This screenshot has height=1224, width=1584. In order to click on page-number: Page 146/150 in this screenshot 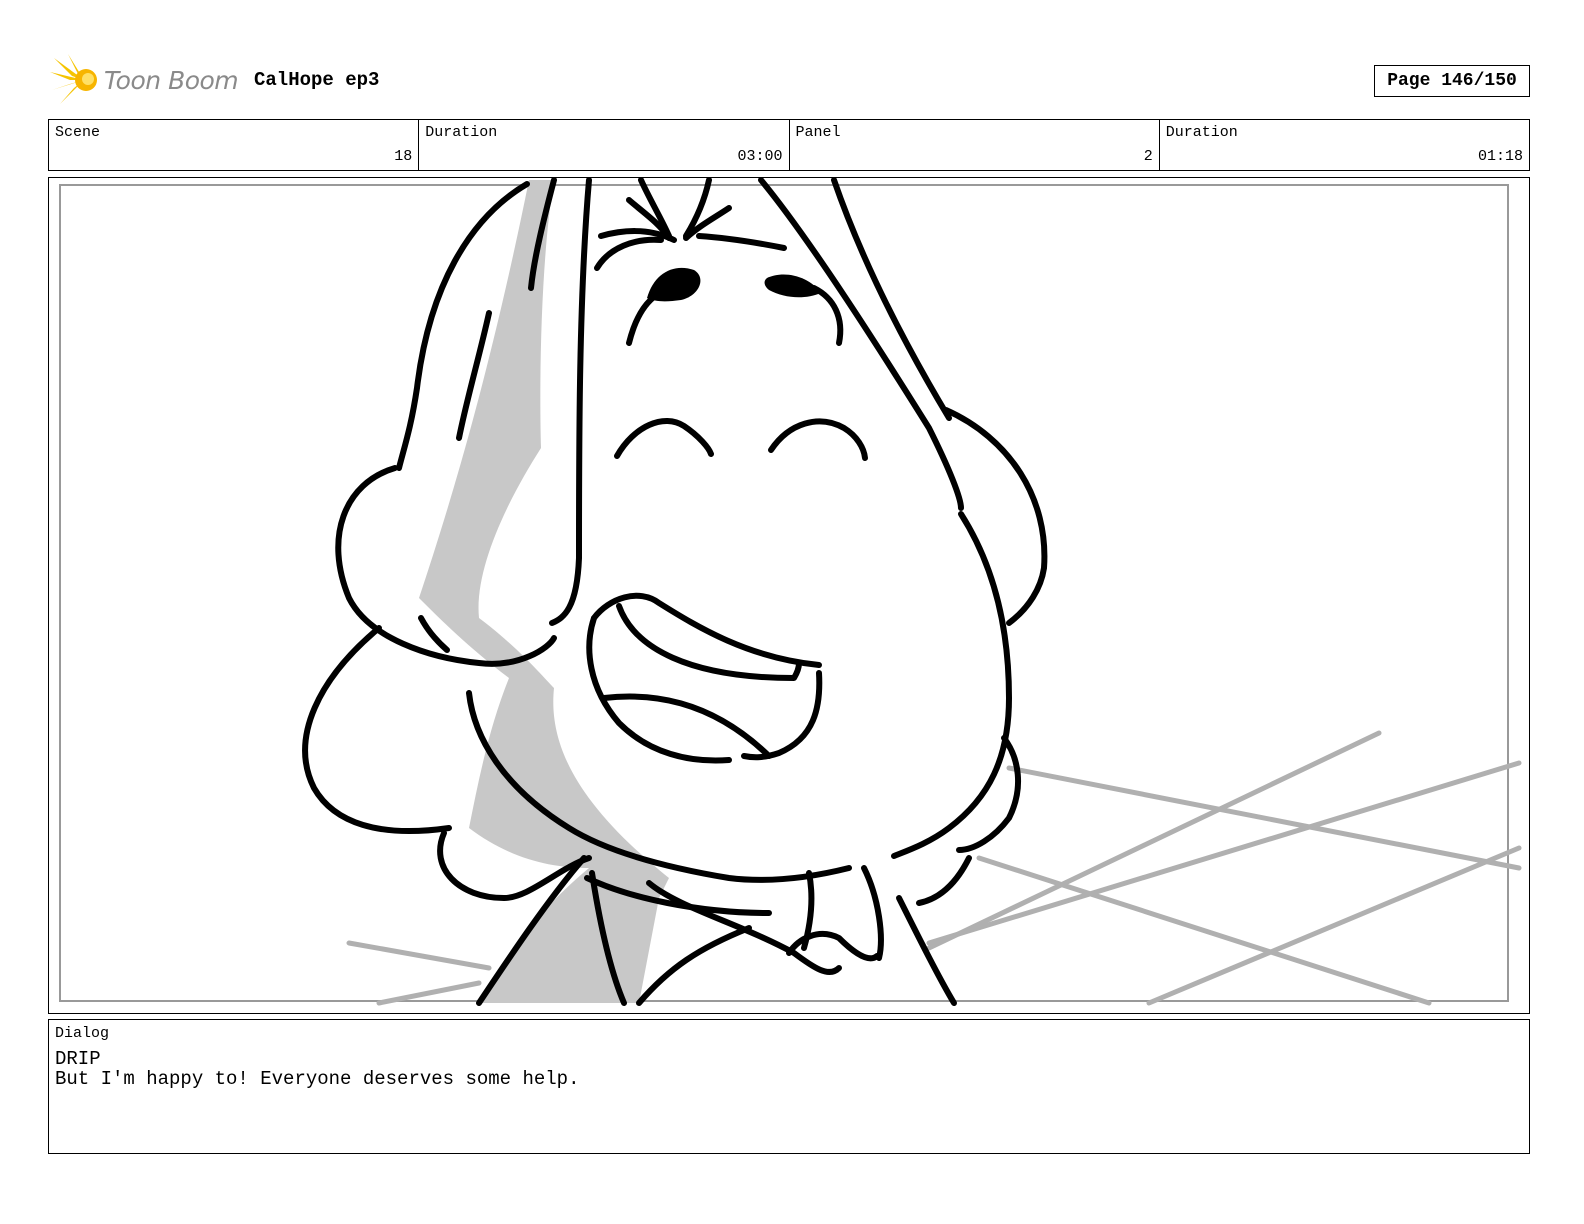, I will do `click(1452, 81)`.